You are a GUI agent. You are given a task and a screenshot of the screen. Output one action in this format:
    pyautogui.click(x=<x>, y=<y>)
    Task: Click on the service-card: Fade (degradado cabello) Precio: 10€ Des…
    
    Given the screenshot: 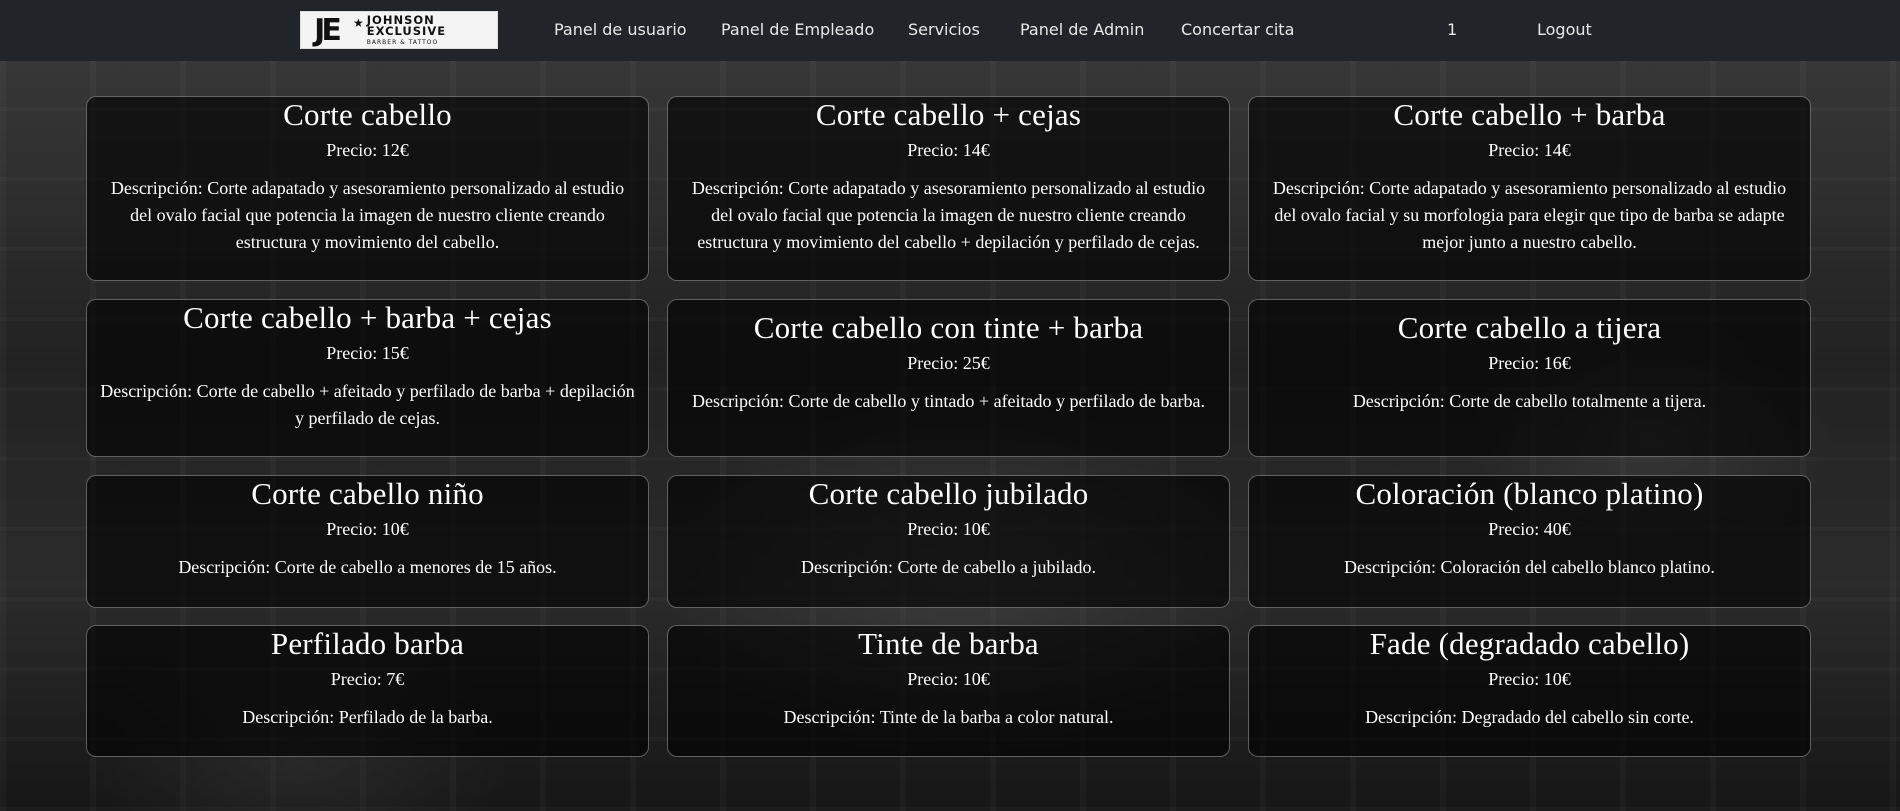 What is the action you would take?
    pyautogui.click(x=1529, y=691)
    